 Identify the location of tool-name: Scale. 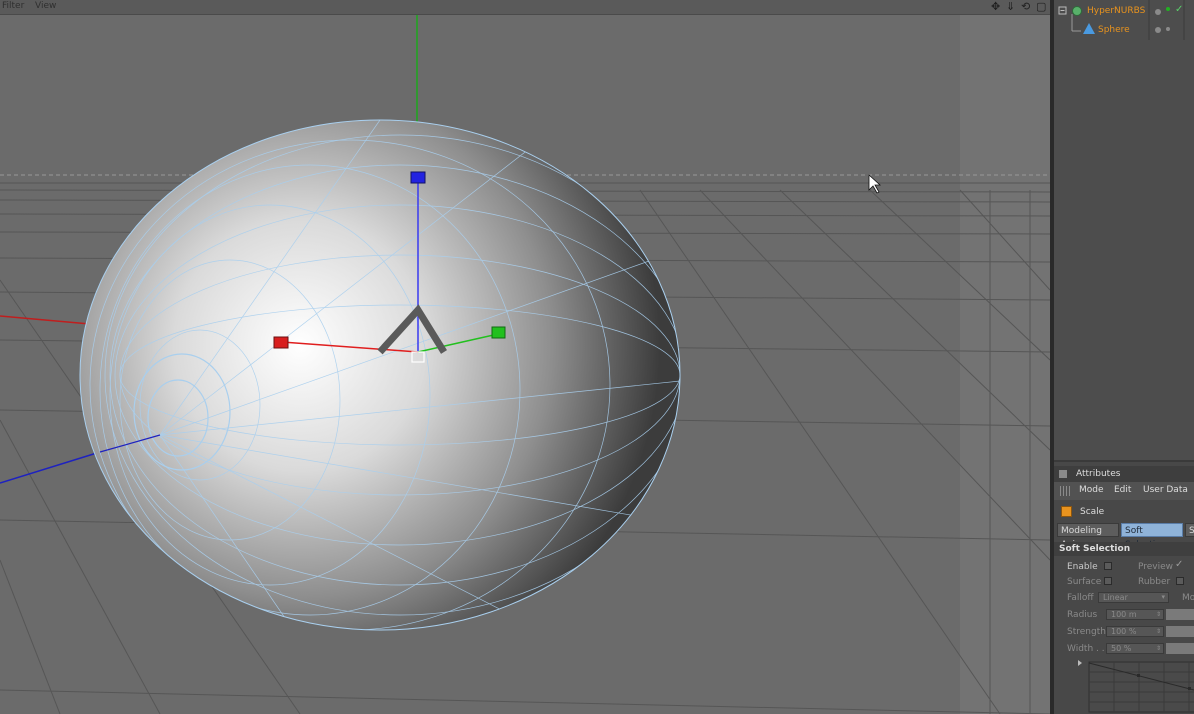
(1092, 512).